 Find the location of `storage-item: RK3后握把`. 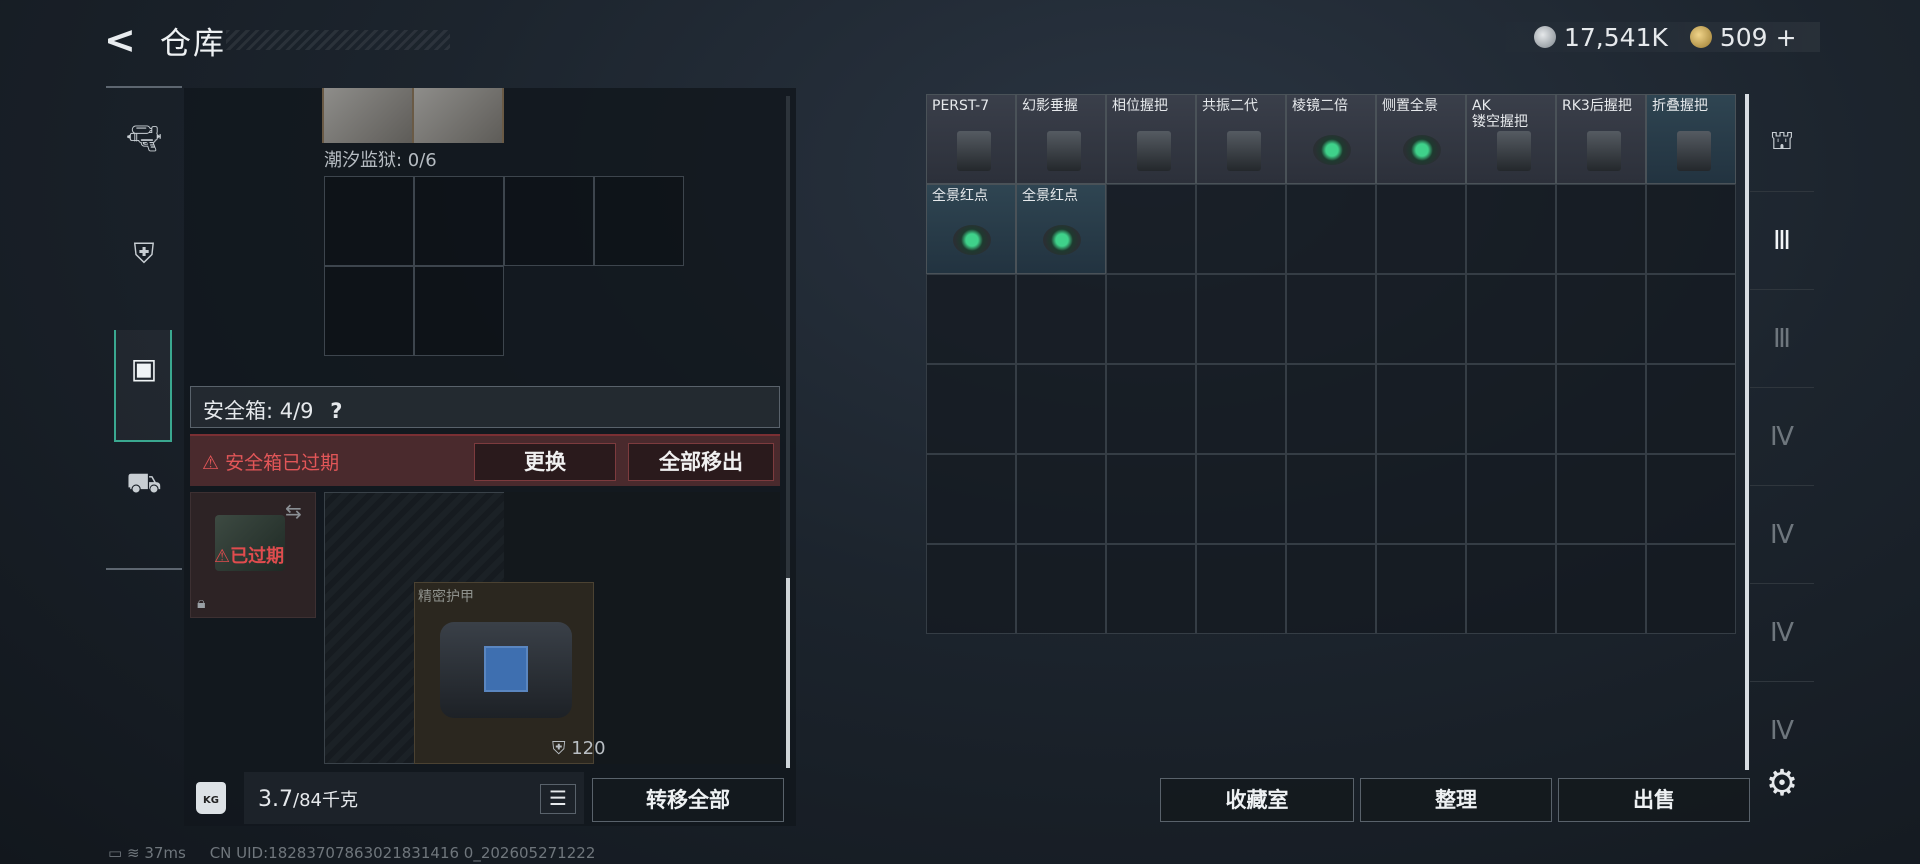

storage-item: RK3后握把 is located at coordinates (1601, 139).